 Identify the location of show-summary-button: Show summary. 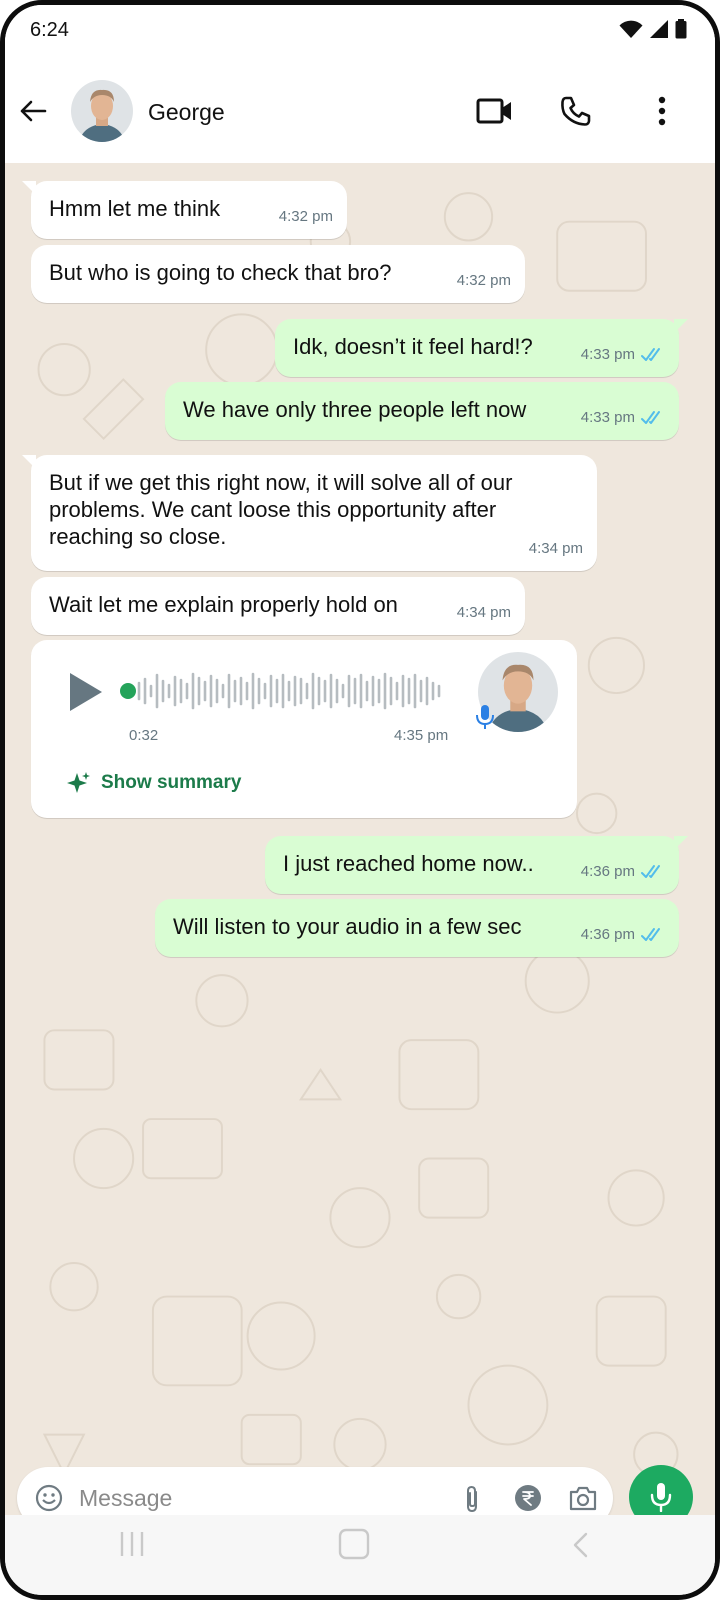
(154, 782).